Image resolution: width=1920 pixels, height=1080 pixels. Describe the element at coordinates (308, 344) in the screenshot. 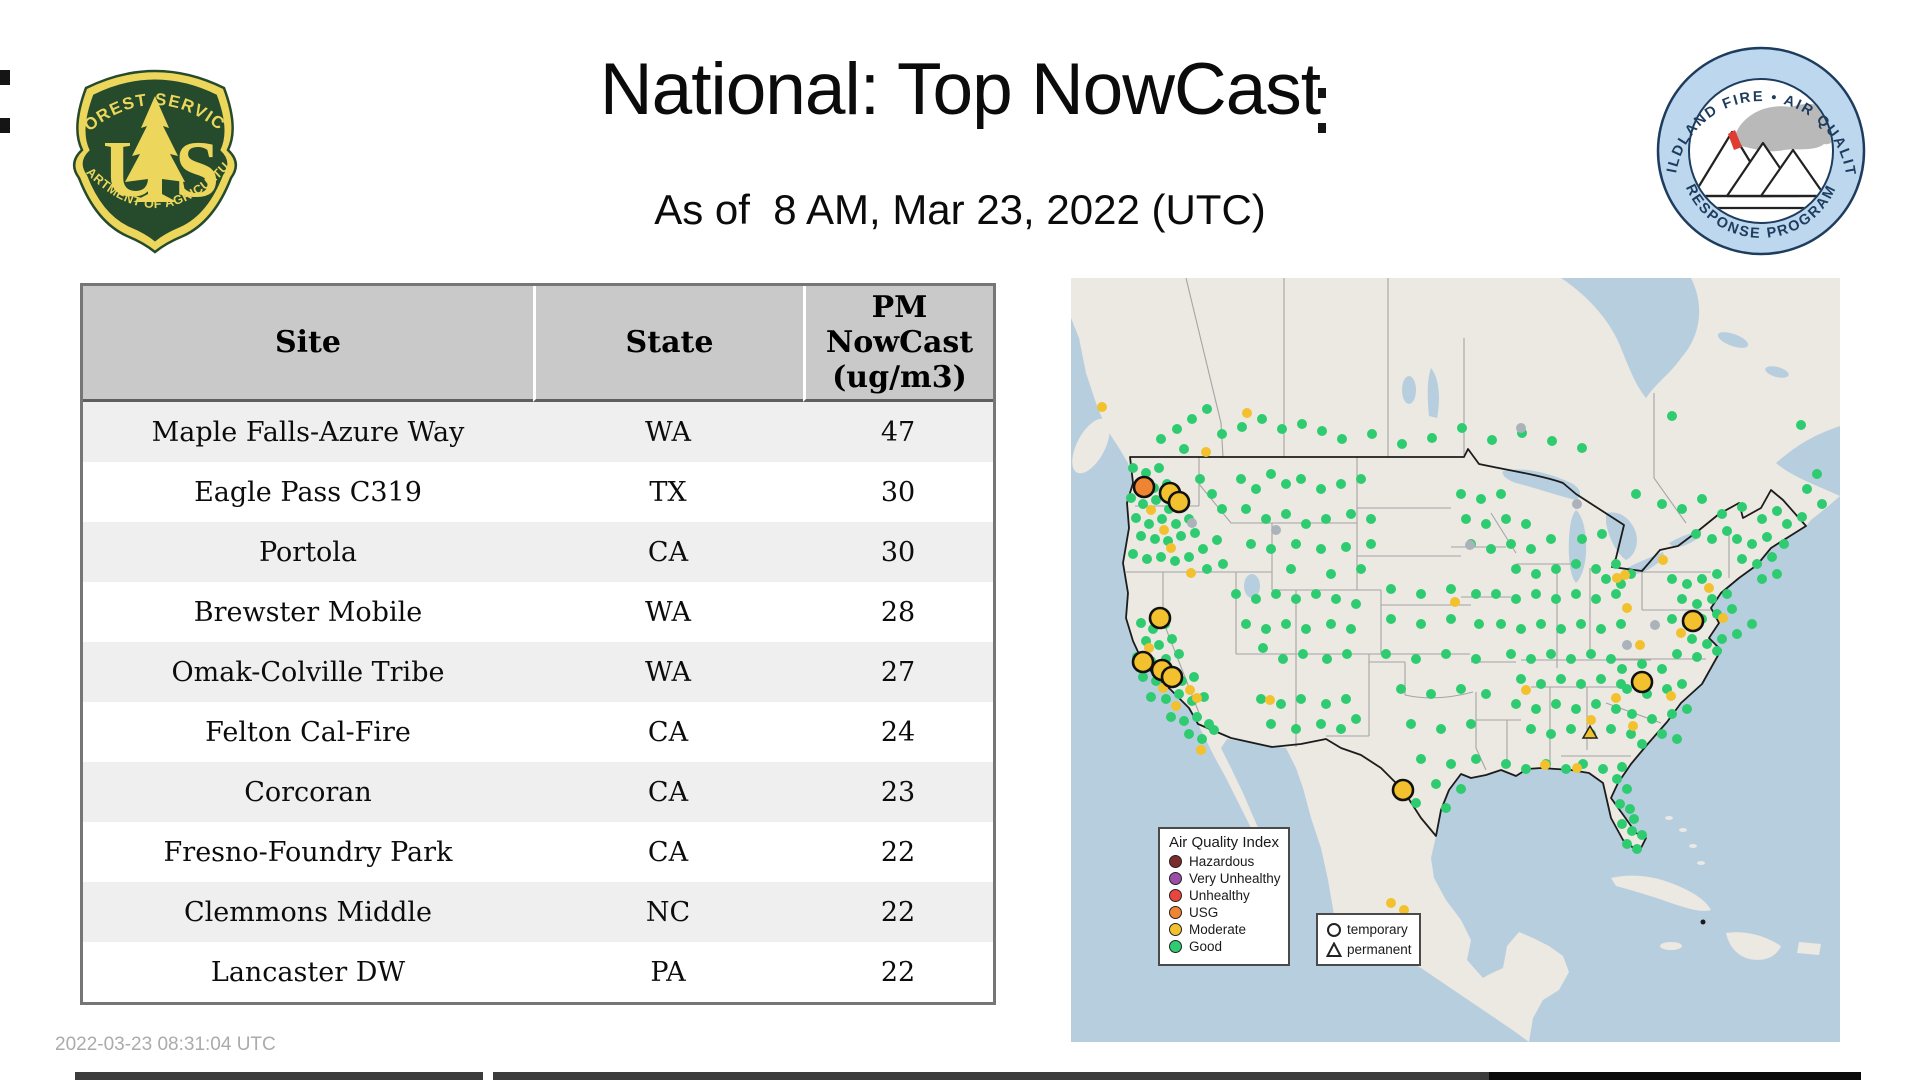

I see `column-header-site: Site` at that location.